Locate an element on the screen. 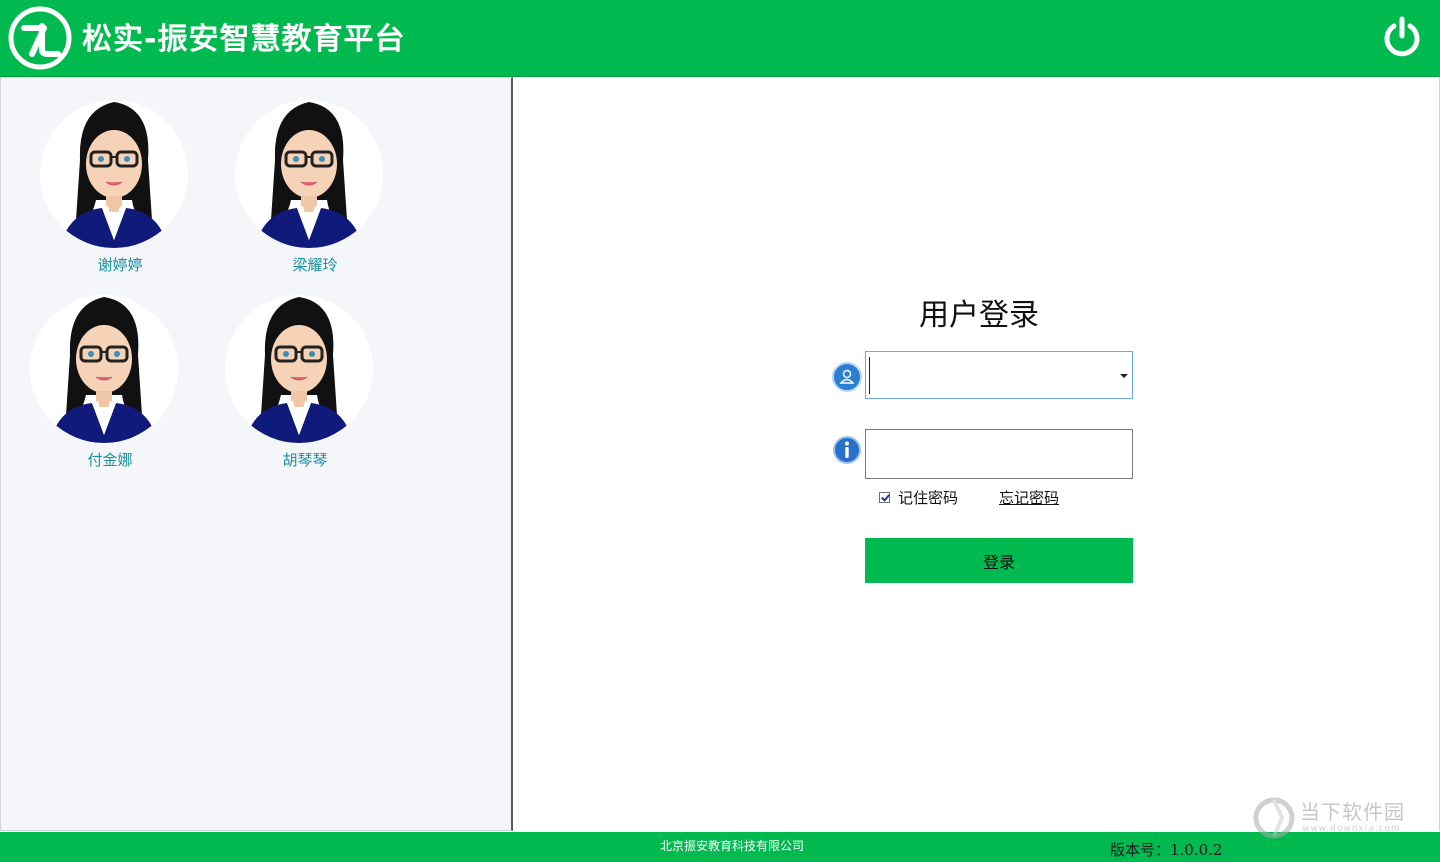 This screenshot has height=862, width=1440. username-combobox is located at coordinates (999, 375).